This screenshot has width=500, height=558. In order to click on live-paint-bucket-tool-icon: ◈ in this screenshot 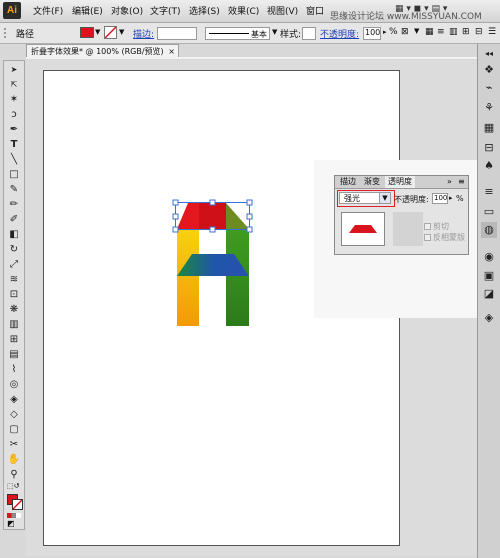, I will do `click(14, 400)`.